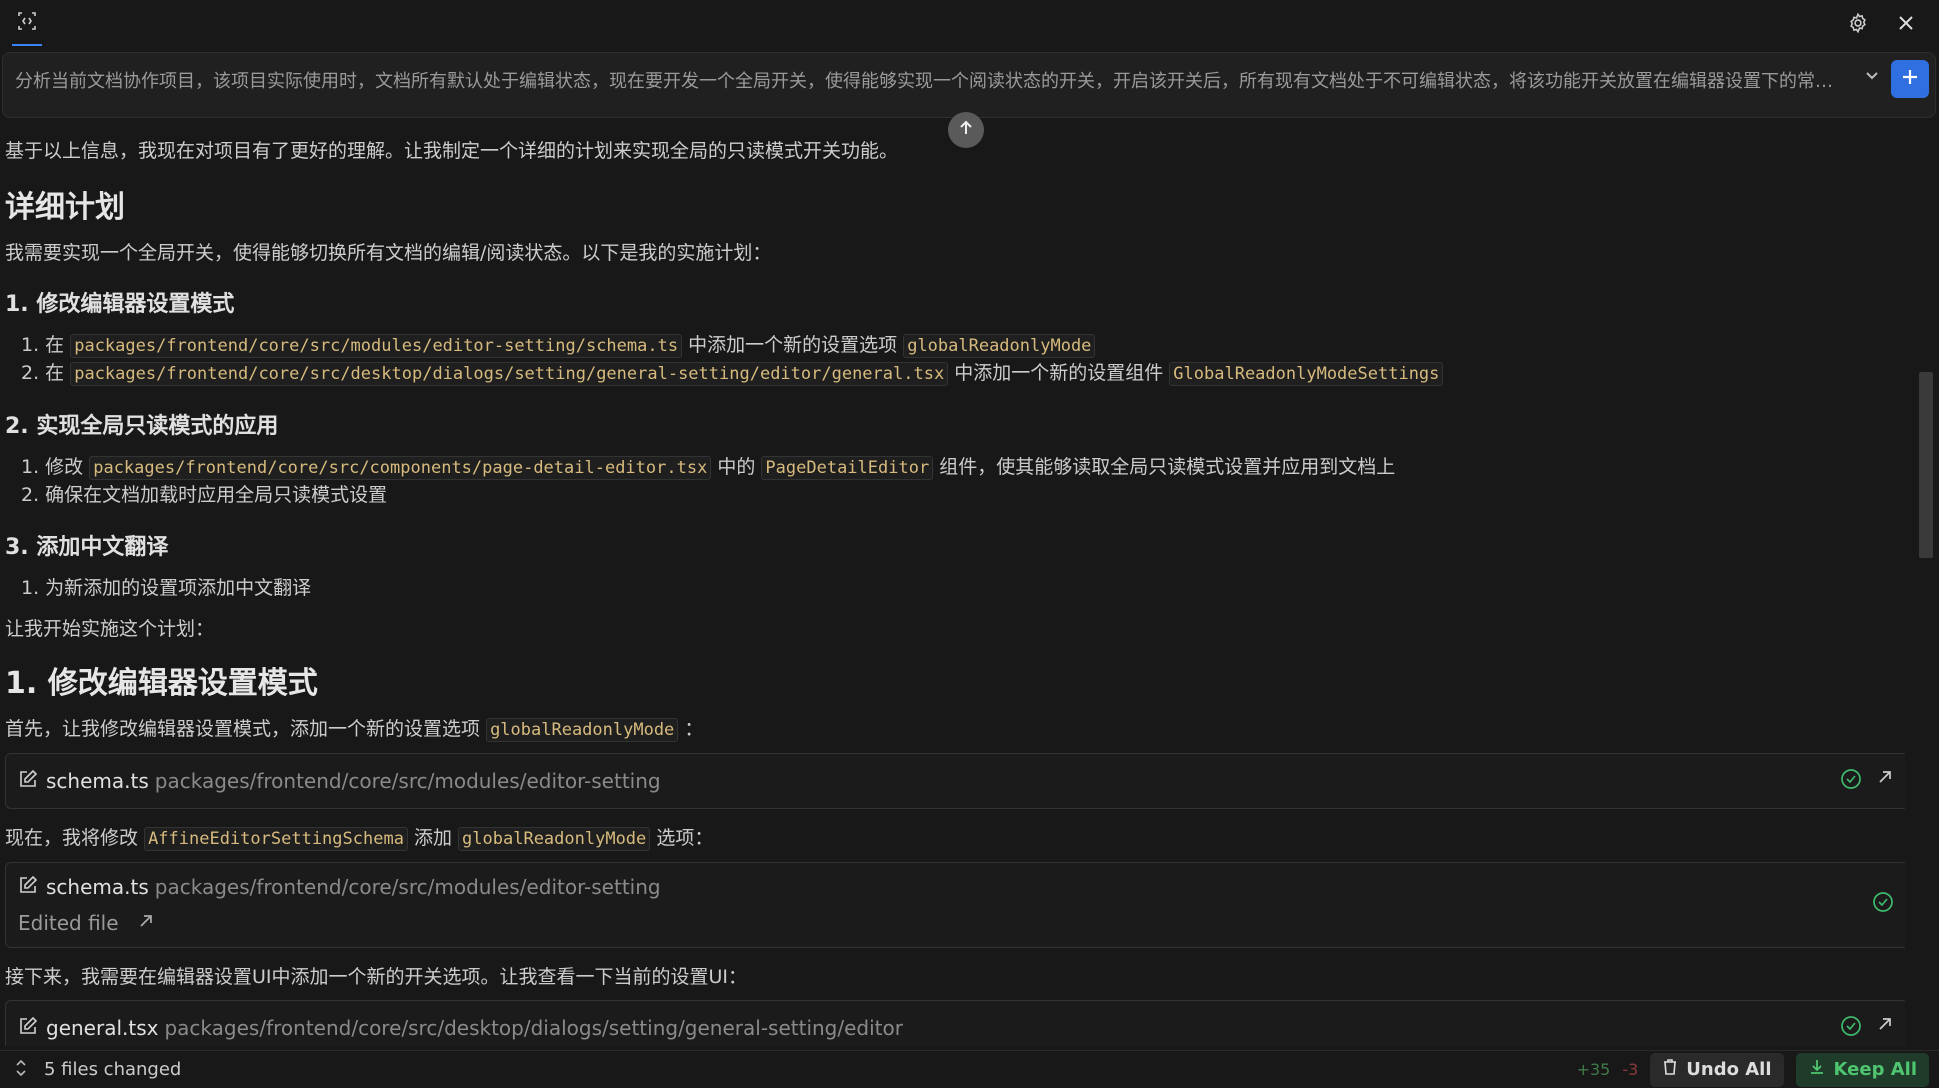  I want to click on plus-icon, so click(1910, 79).